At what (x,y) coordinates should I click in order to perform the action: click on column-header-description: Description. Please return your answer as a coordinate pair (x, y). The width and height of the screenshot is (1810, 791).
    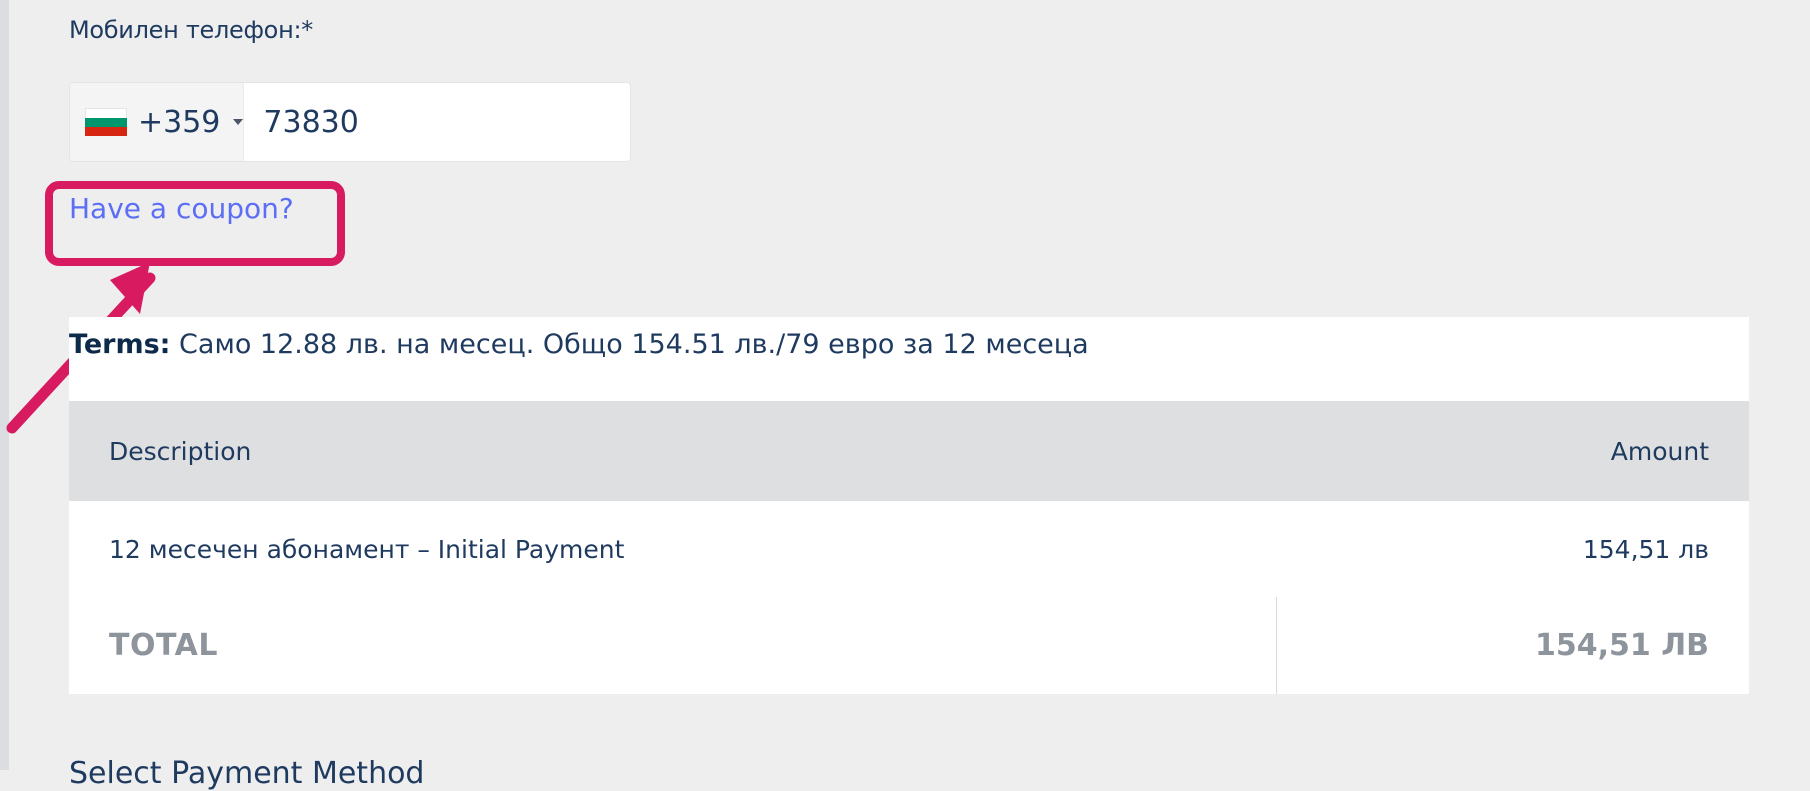
    Looking at the image, I should click on (180, 451).